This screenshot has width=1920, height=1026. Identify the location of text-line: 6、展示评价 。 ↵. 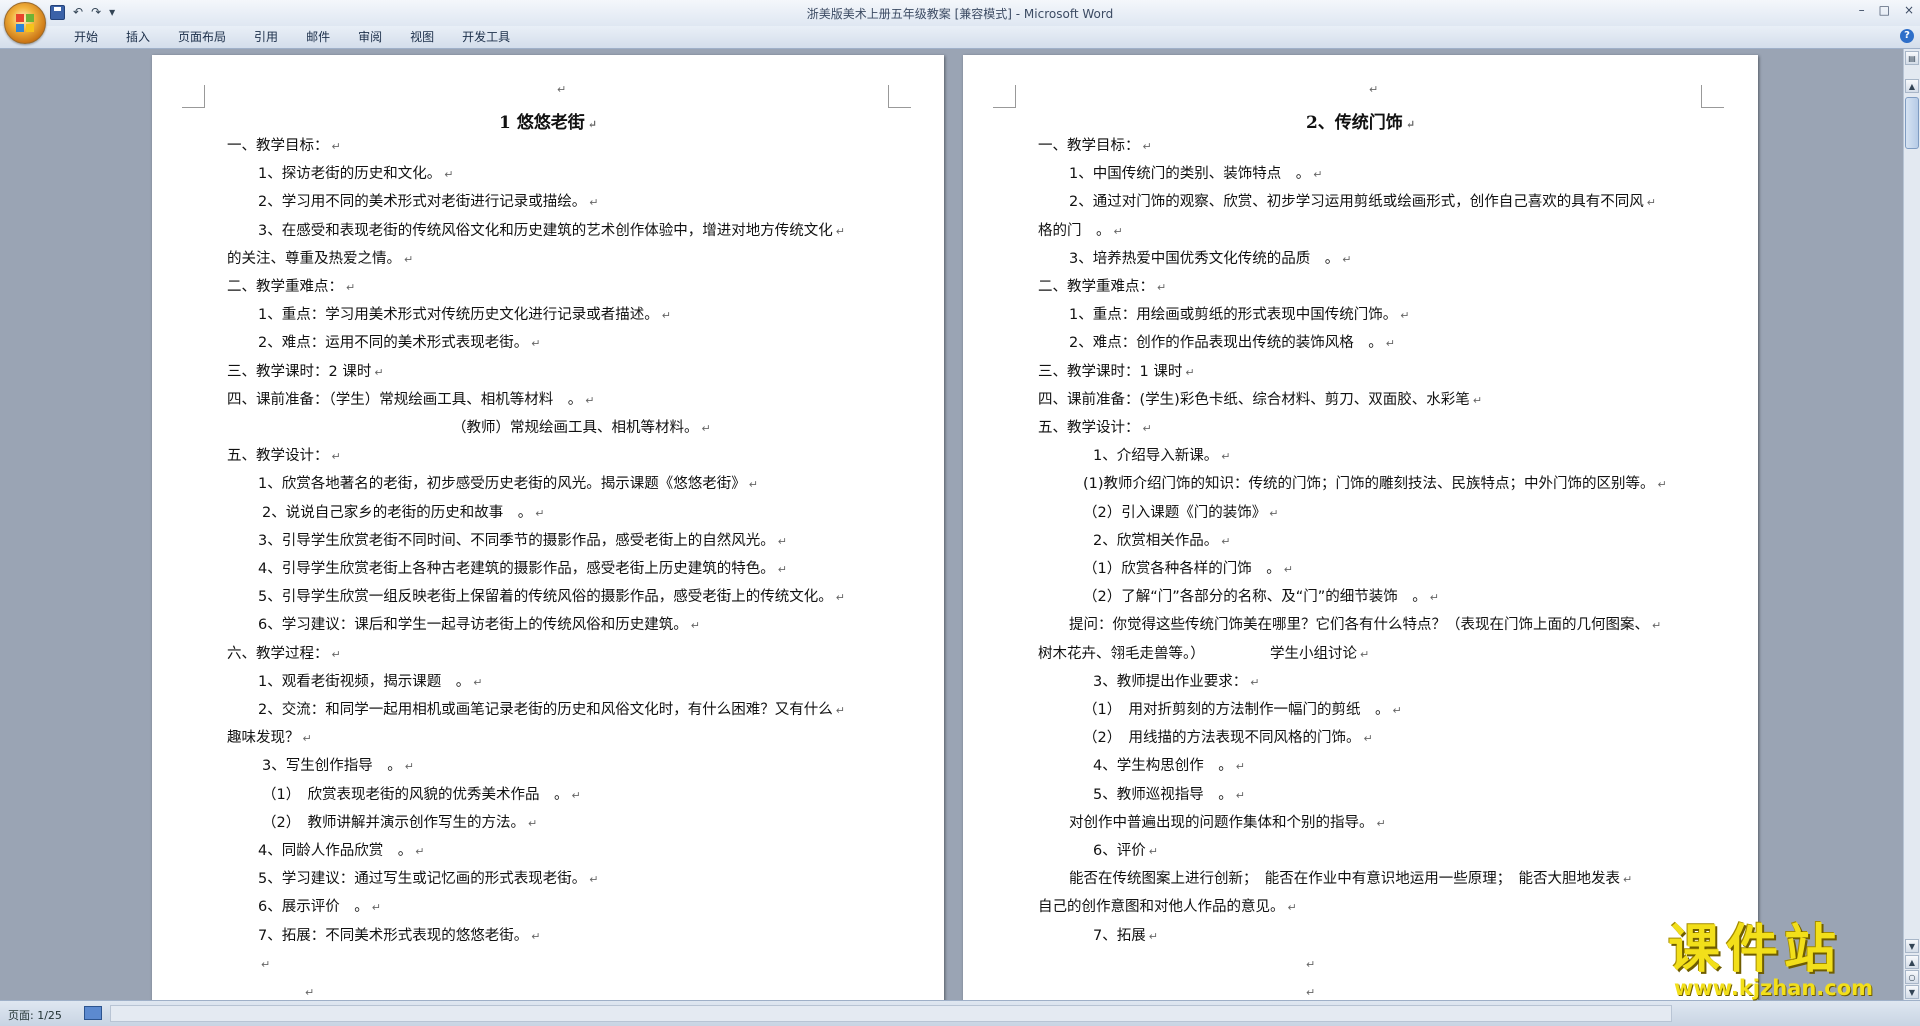
(319, 907).